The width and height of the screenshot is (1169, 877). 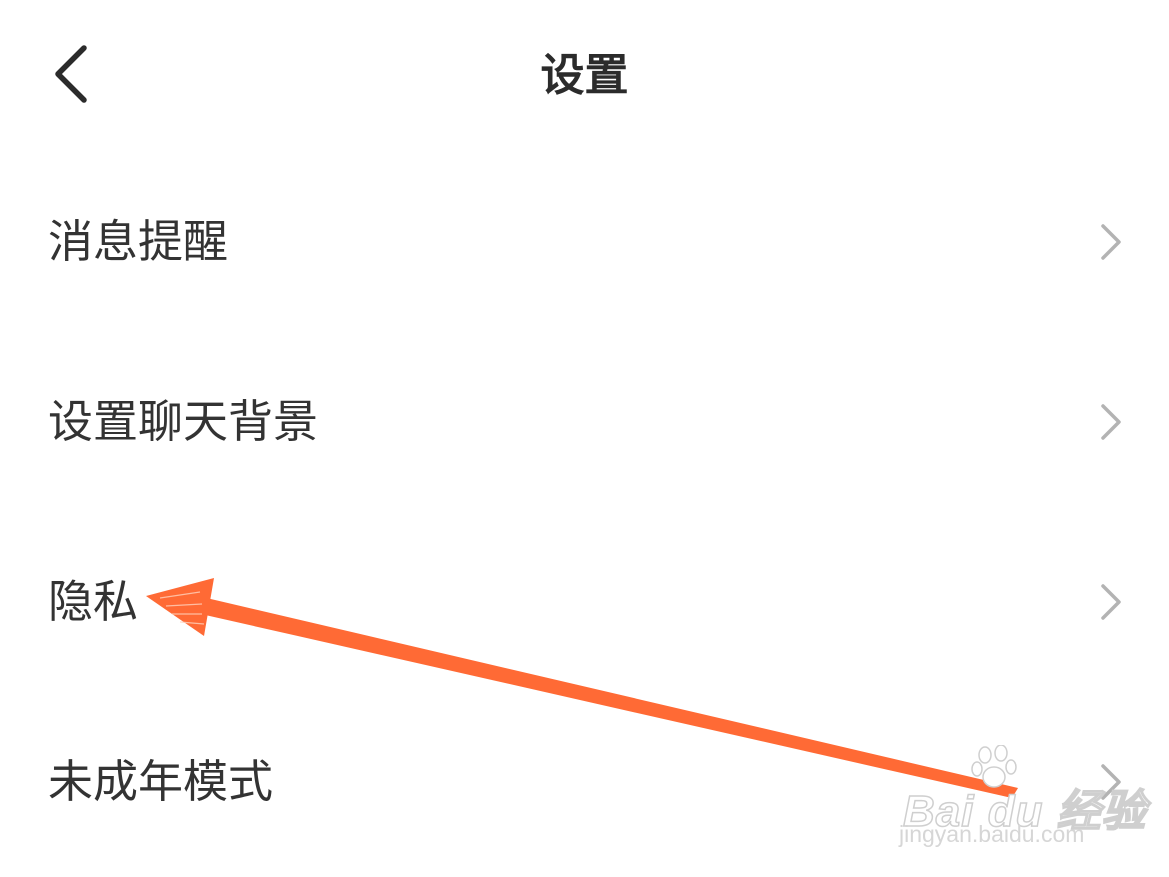 I want to click on settings-item-label: 未成年模式, so click(x=161, y=781).